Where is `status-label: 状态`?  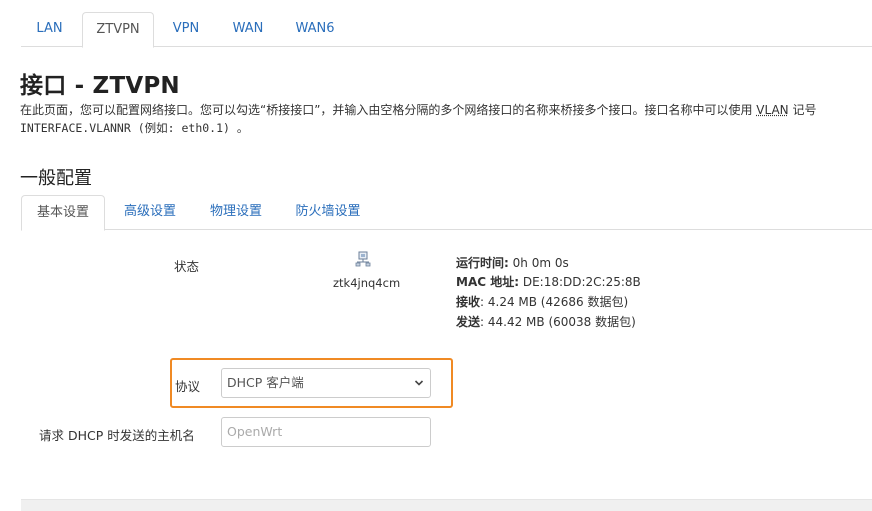
status-label: 状态 is located at coordinates (187, 266).